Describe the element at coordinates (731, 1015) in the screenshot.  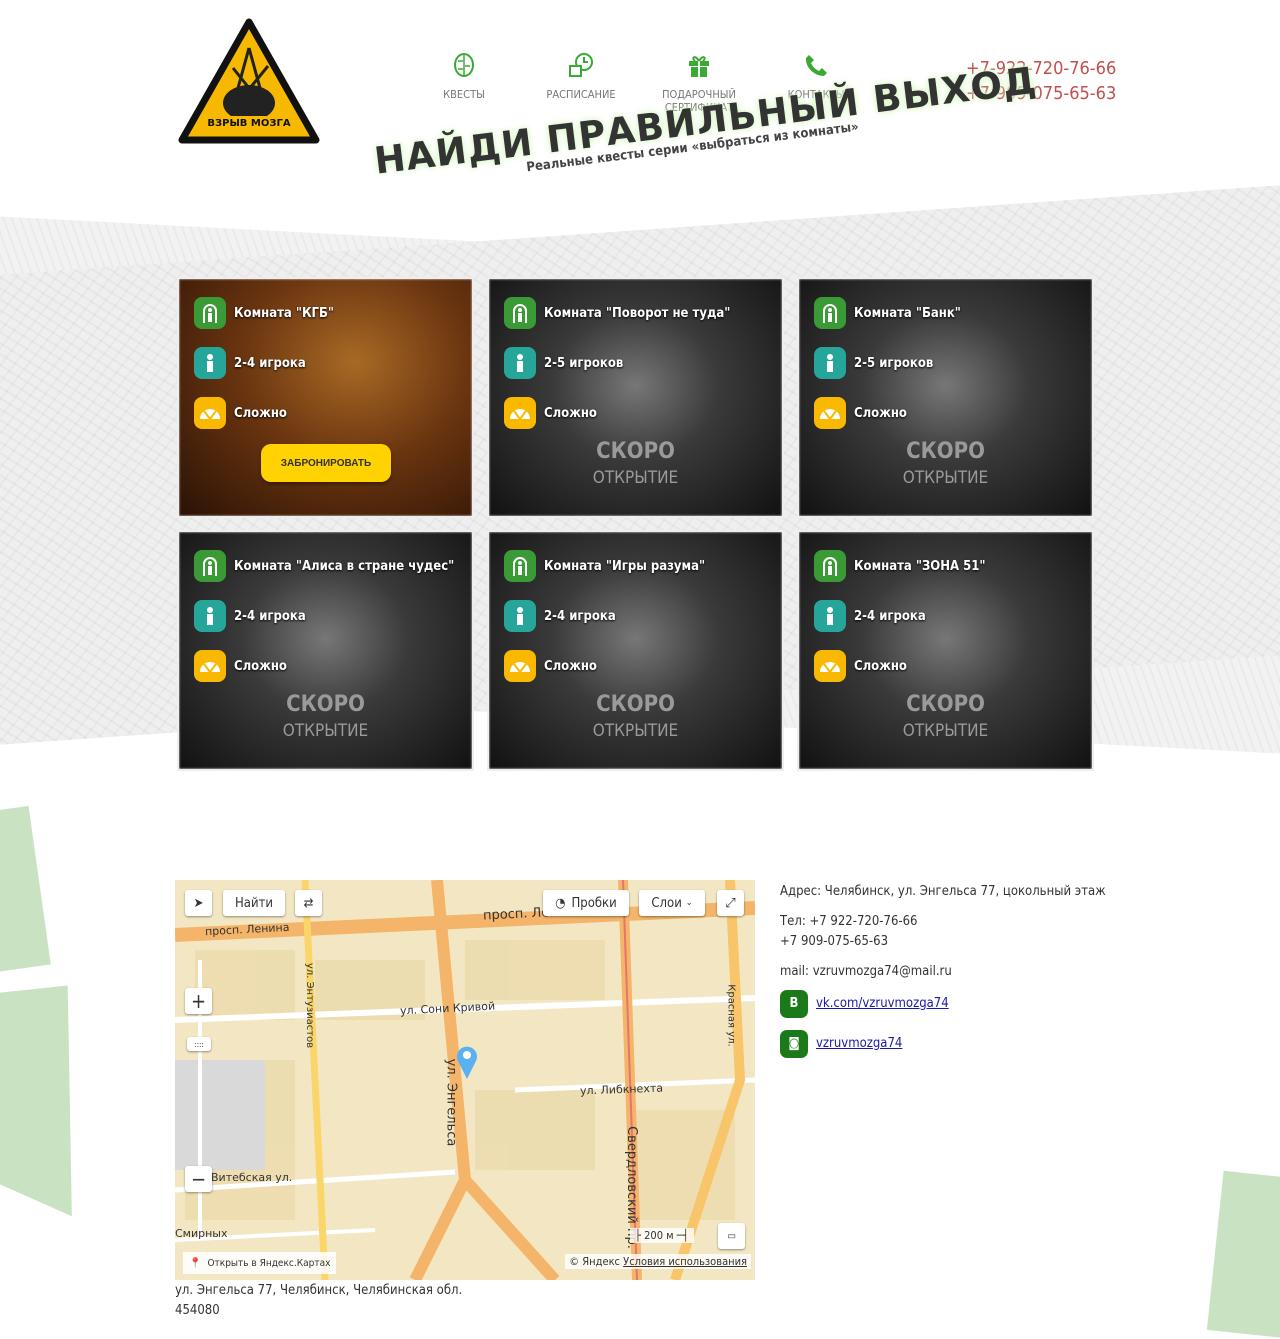
I see `street-label: Красная ул.` at that location.